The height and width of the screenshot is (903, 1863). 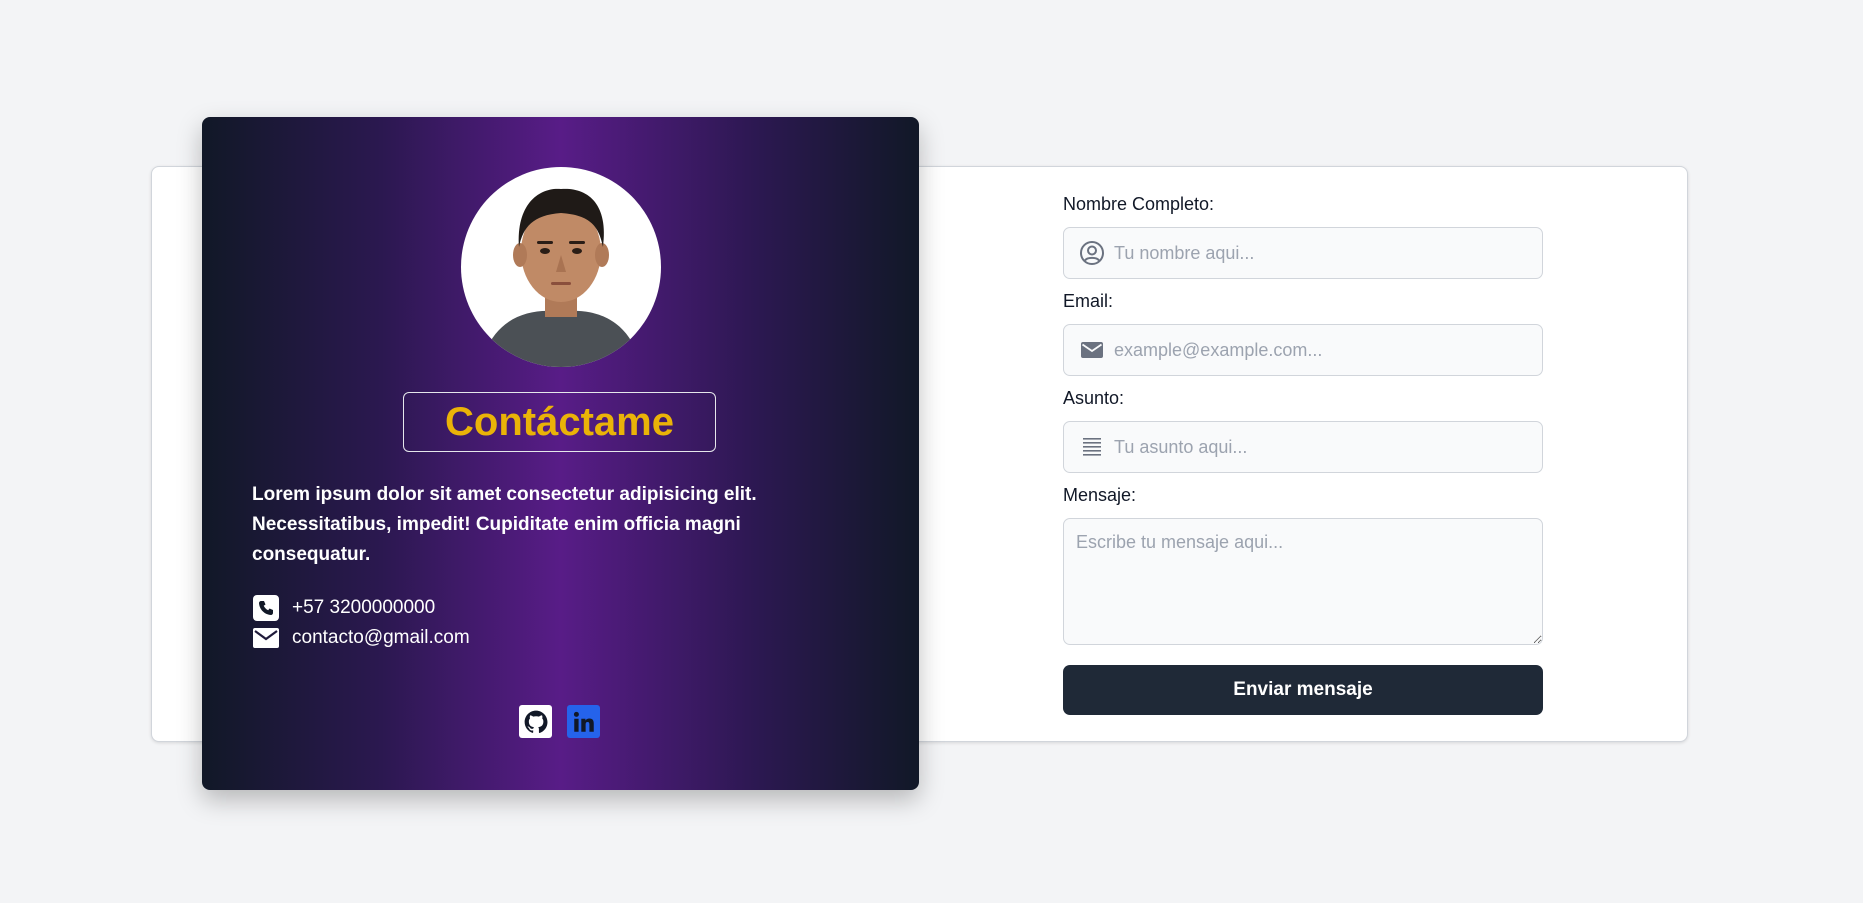 What do you see at coordinates (1303, 581) in the screenshot?
I see `message-textarea` at bounding box center [1303, 581].